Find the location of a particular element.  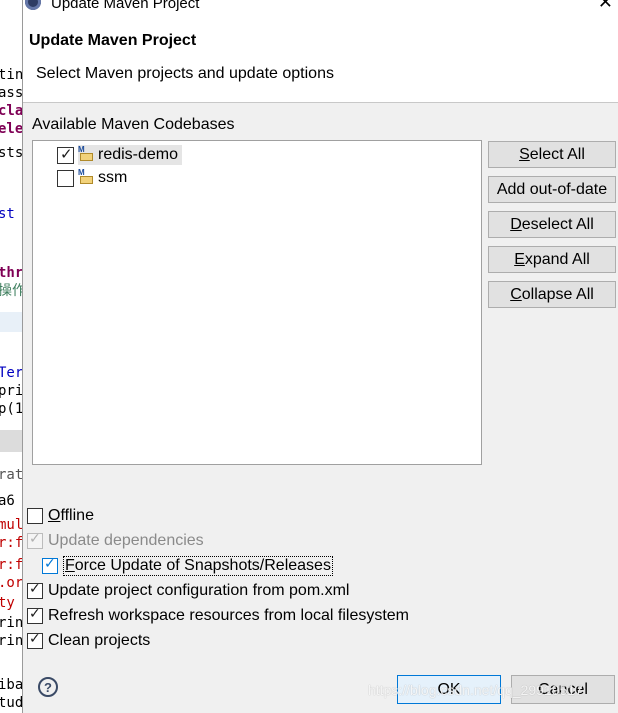

tree-item-ssm: M ssm is located at coordinates (82, 178).